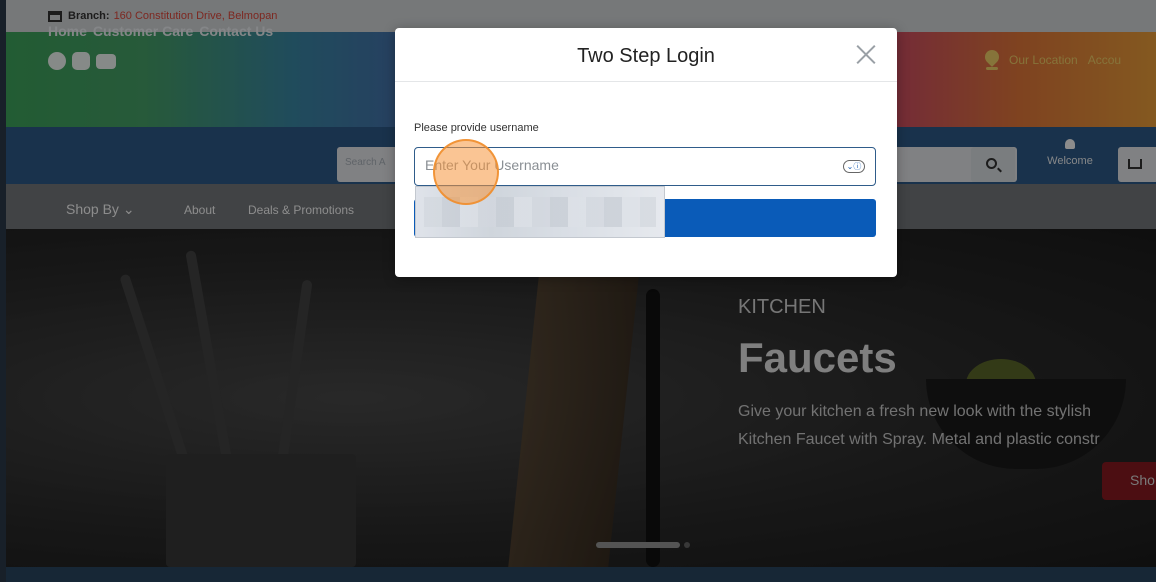 This screenshot has height=582, width=1156. What do you see at coordinates (466, 172) in the screenshot?
I see `click-indicator` at bounding box center [466, 172].